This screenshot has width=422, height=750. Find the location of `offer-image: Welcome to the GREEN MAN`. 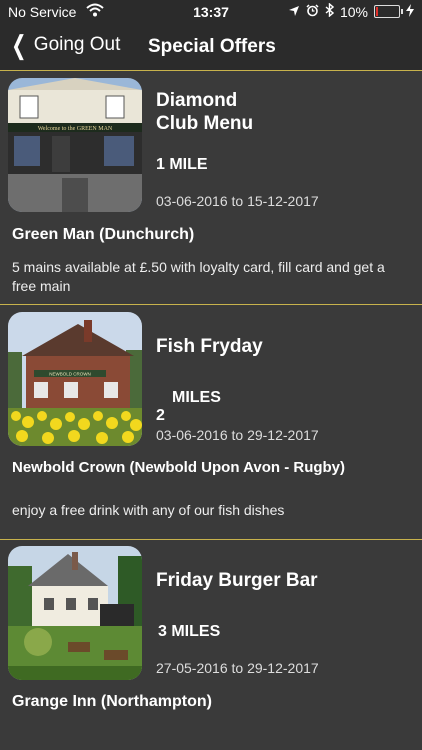

offer-image: Welcome to the GREEN MAN is located at coordinates (75, 145).